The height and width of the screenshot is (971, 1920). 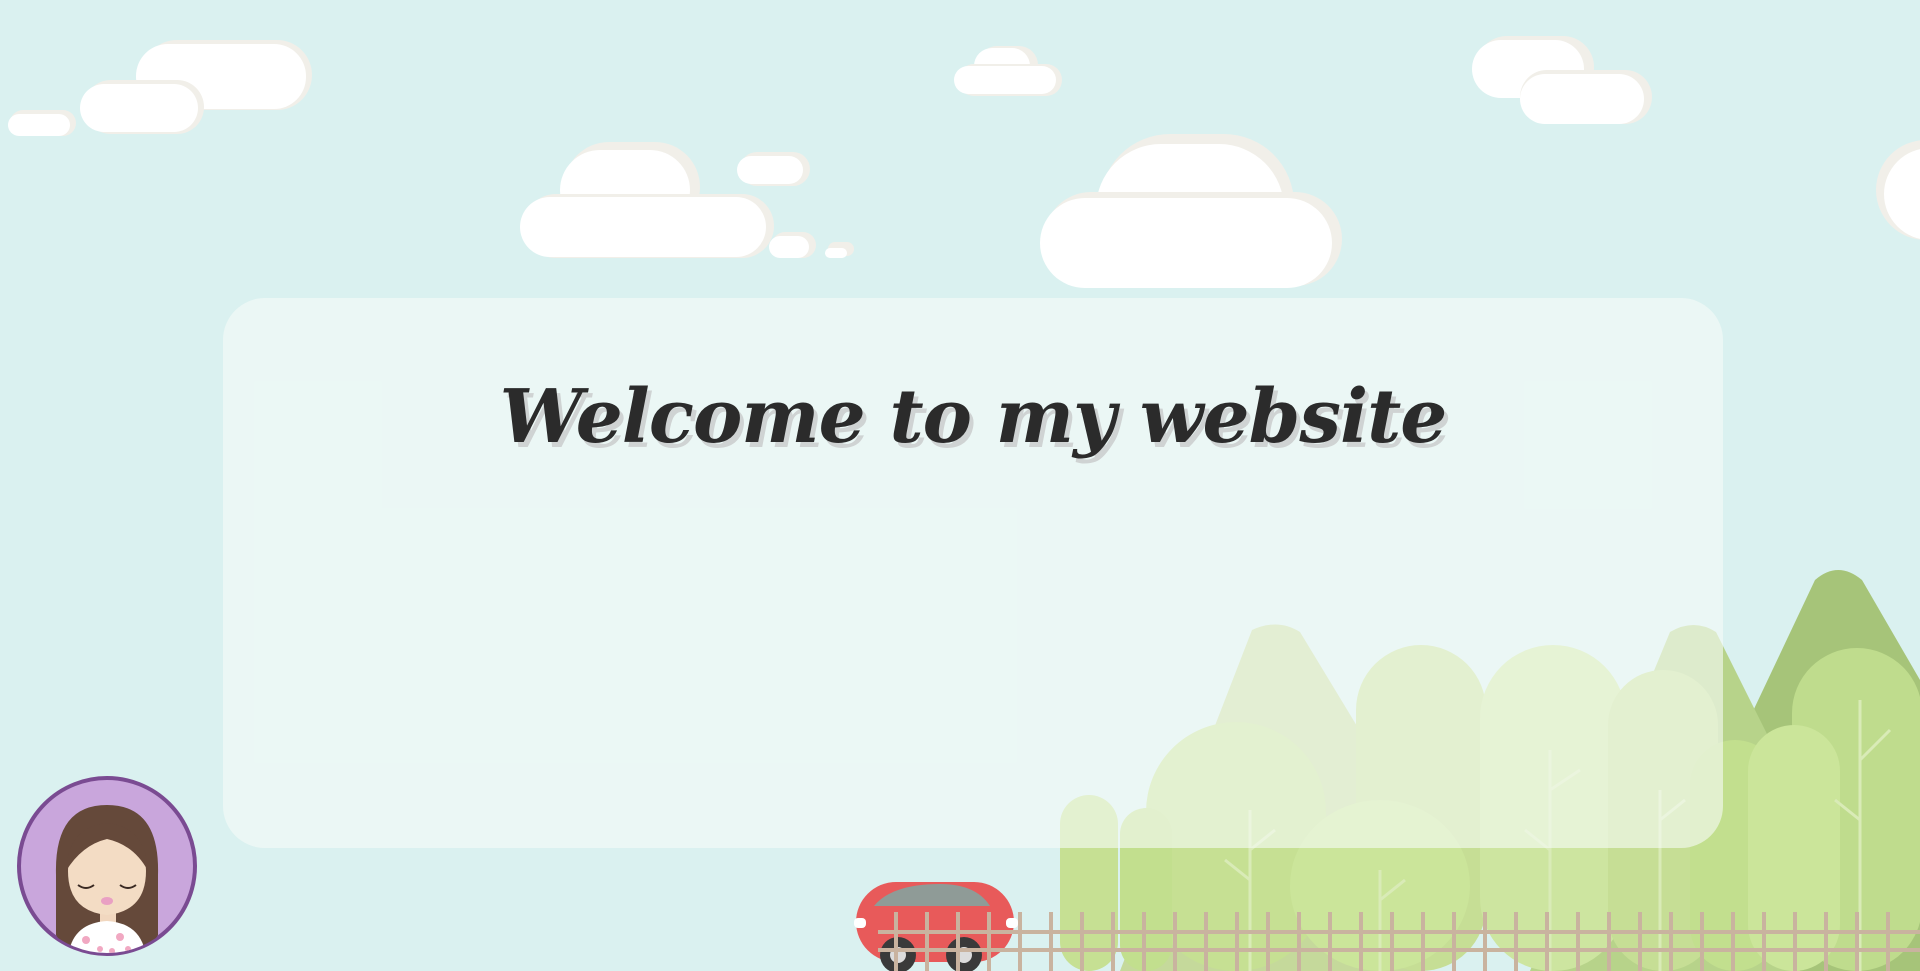 I want to click on page-title: Welcome to my website, so click(x=973, y=417).